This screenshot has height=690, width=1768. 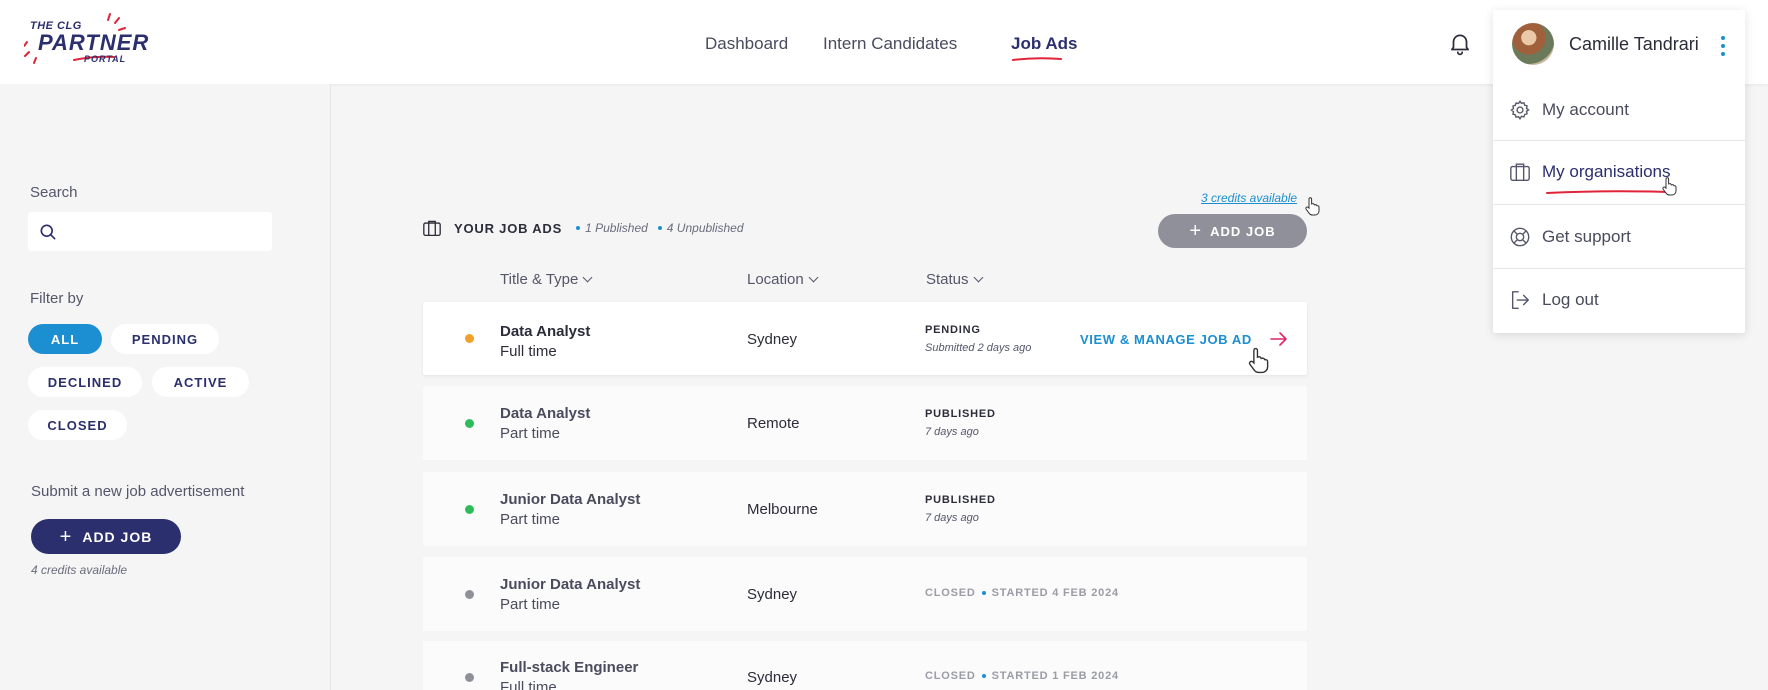 What do you see at coordinates (117, 536) in the screenshot?
I see `sidebar-add-job-label: ADD JOB` at bounding box center [117, 536].